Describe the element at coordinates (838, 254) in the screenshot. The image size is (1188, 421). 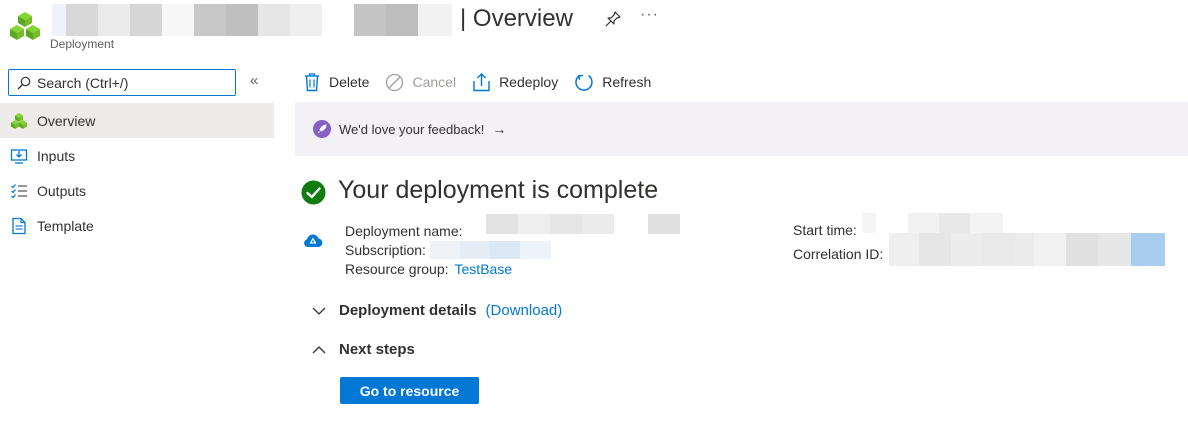
I see `correlation-id-label: Correlation ID:` at that location.